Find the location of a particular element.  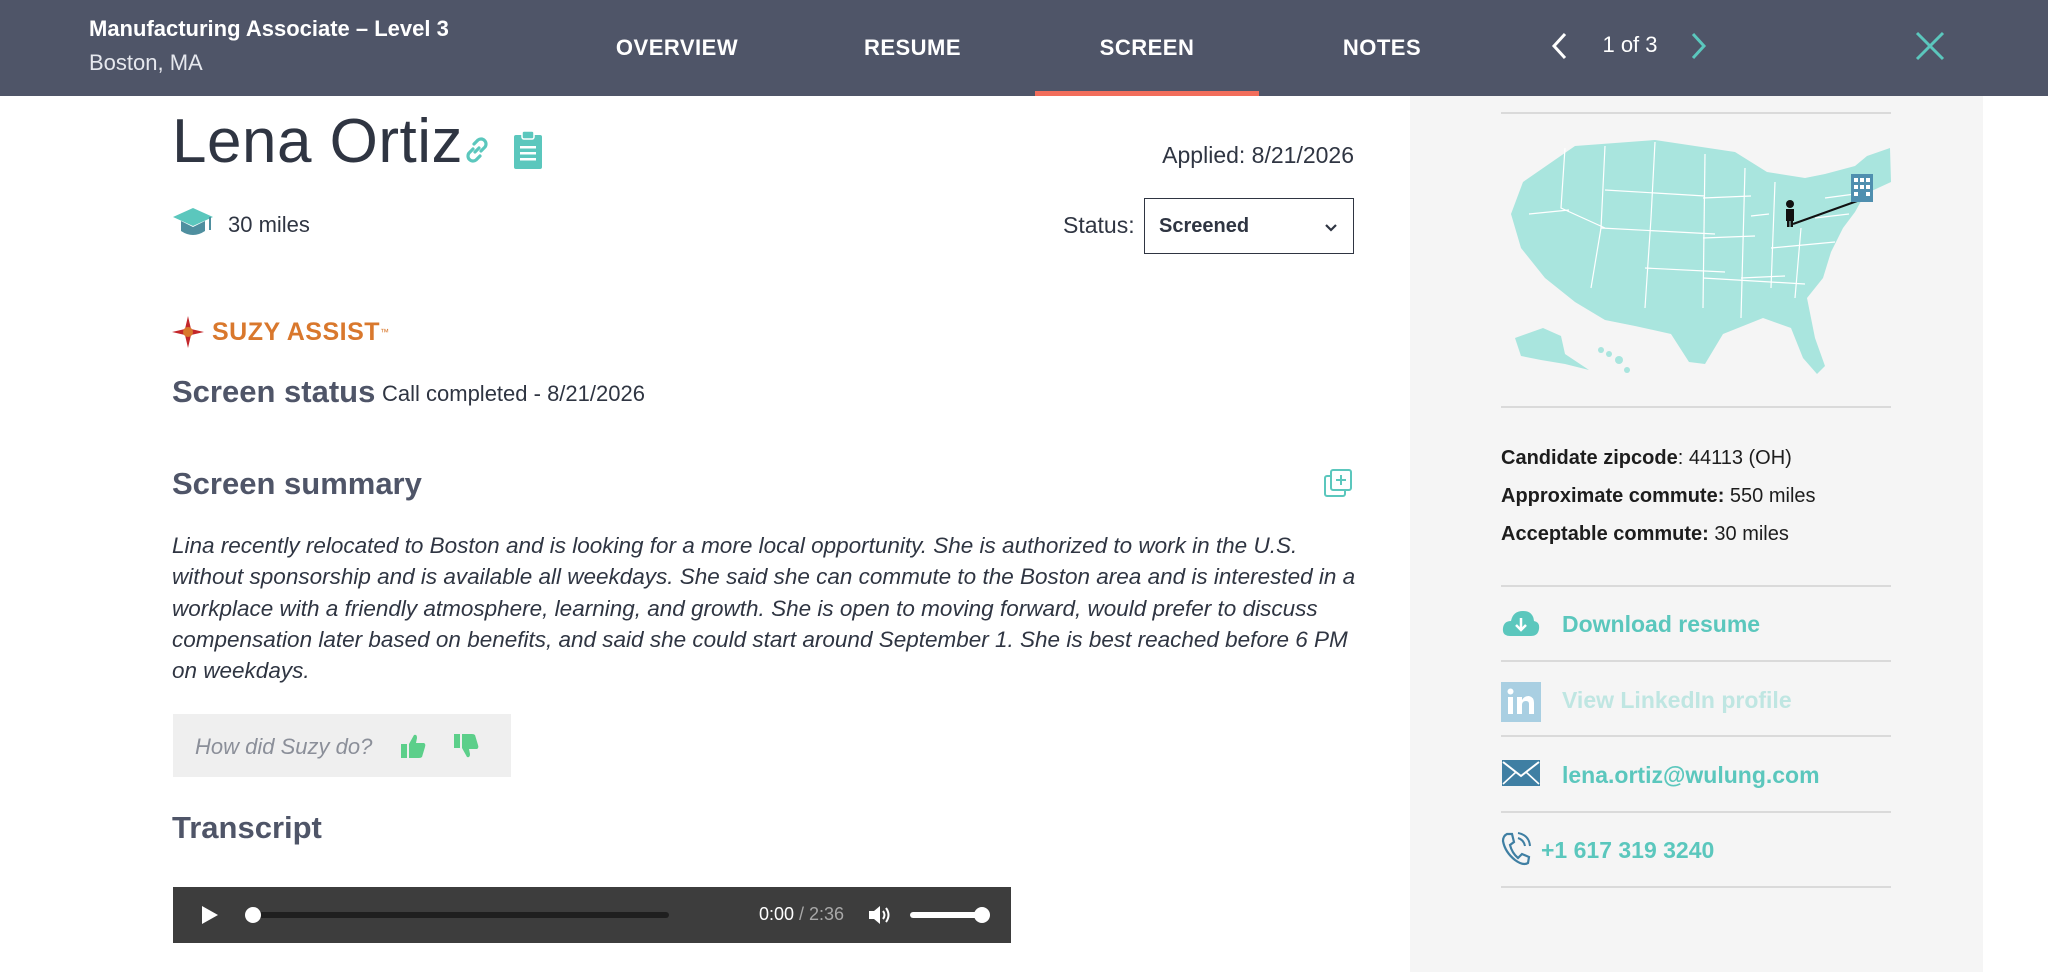

email-label: lena.ortiz@wulung.com is located at coordinates (1691, 774).